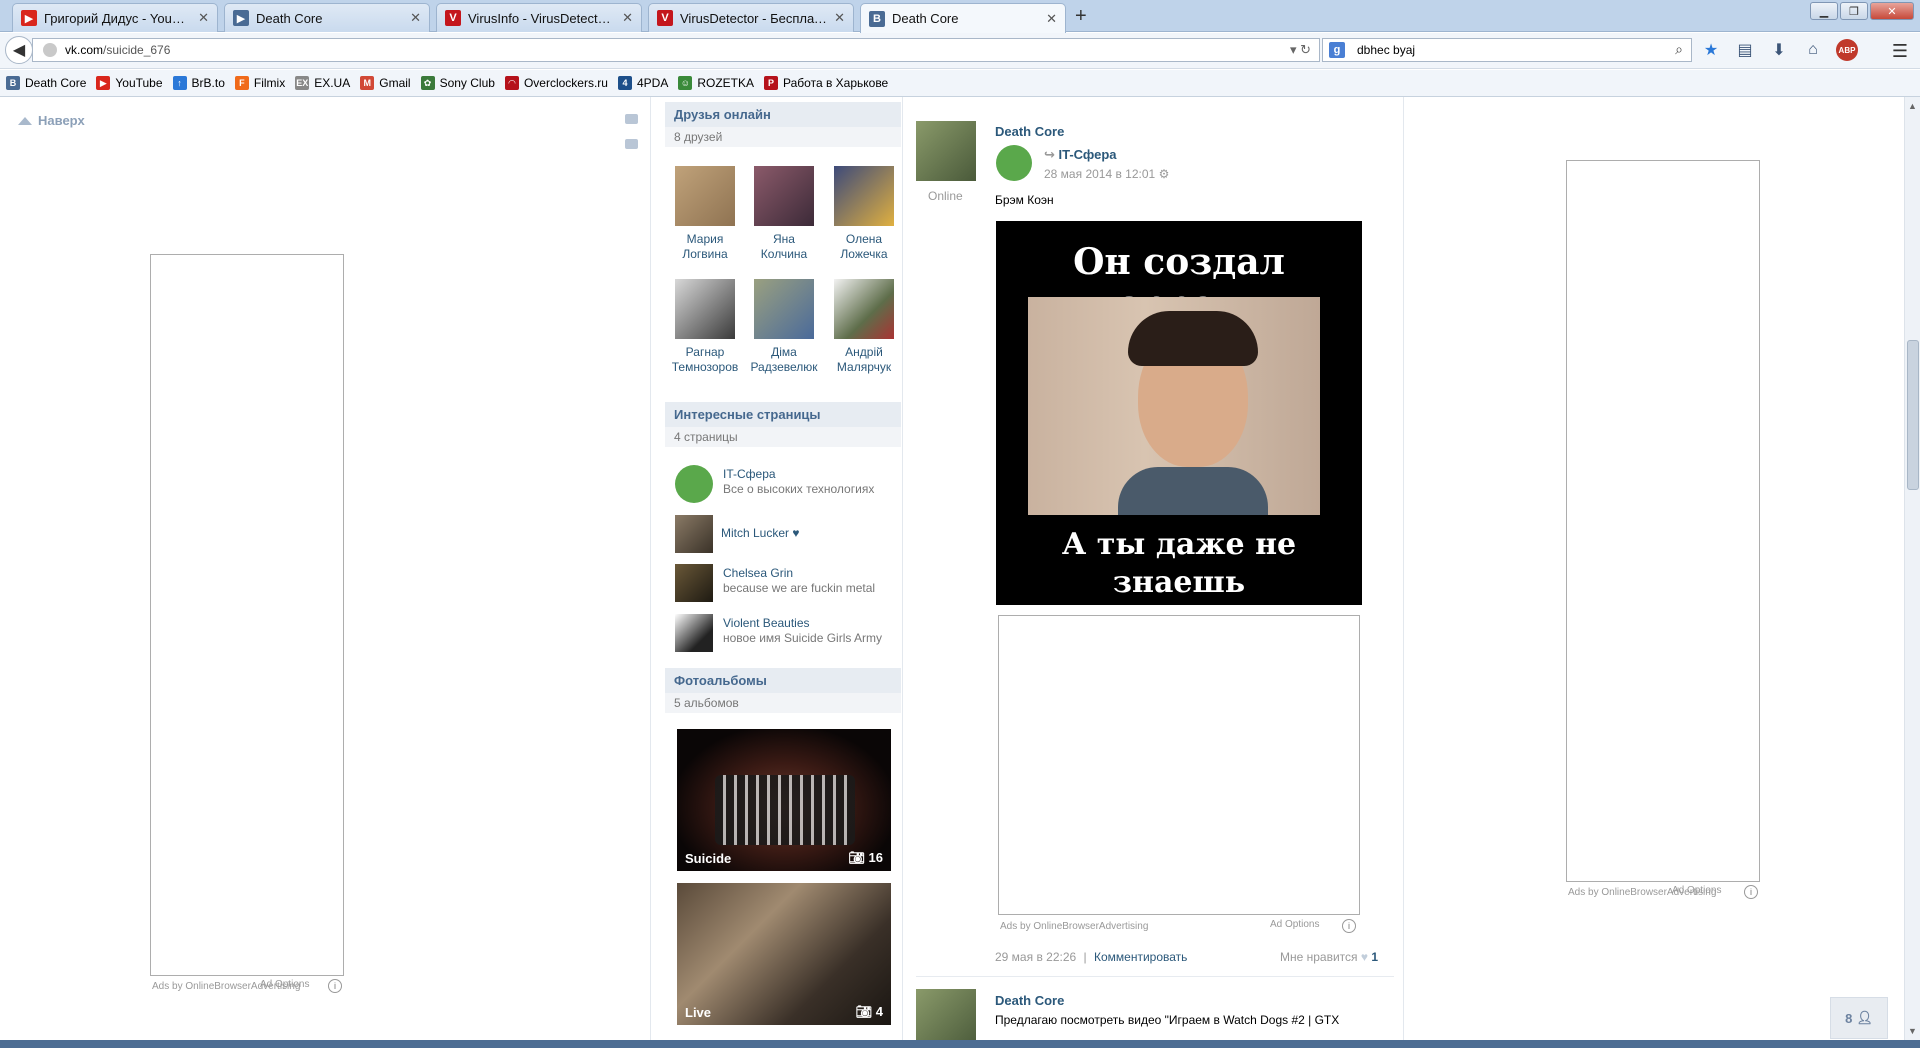 Image resolution: width=1920 pixels, height=1048 pixels. What do you see at coordinates (705, 360) in the screenshot?
I see `friend-name: Рагнар Темнозоров` at bounding box center [705, 360].